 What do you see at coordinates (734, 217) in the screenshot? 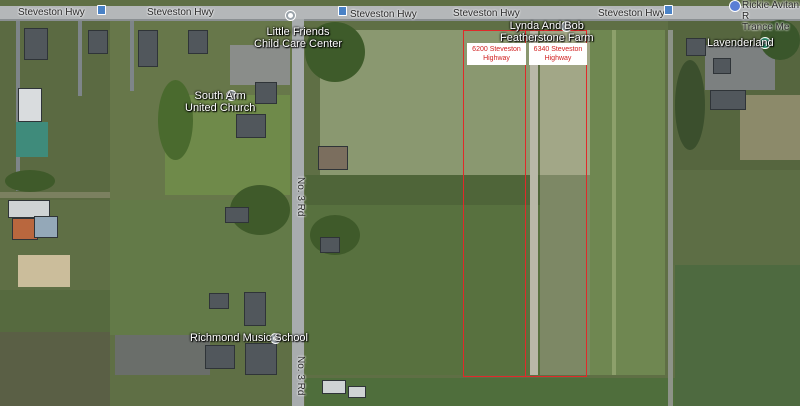
I see `field-east-mid` at bounding box center [734, 217].